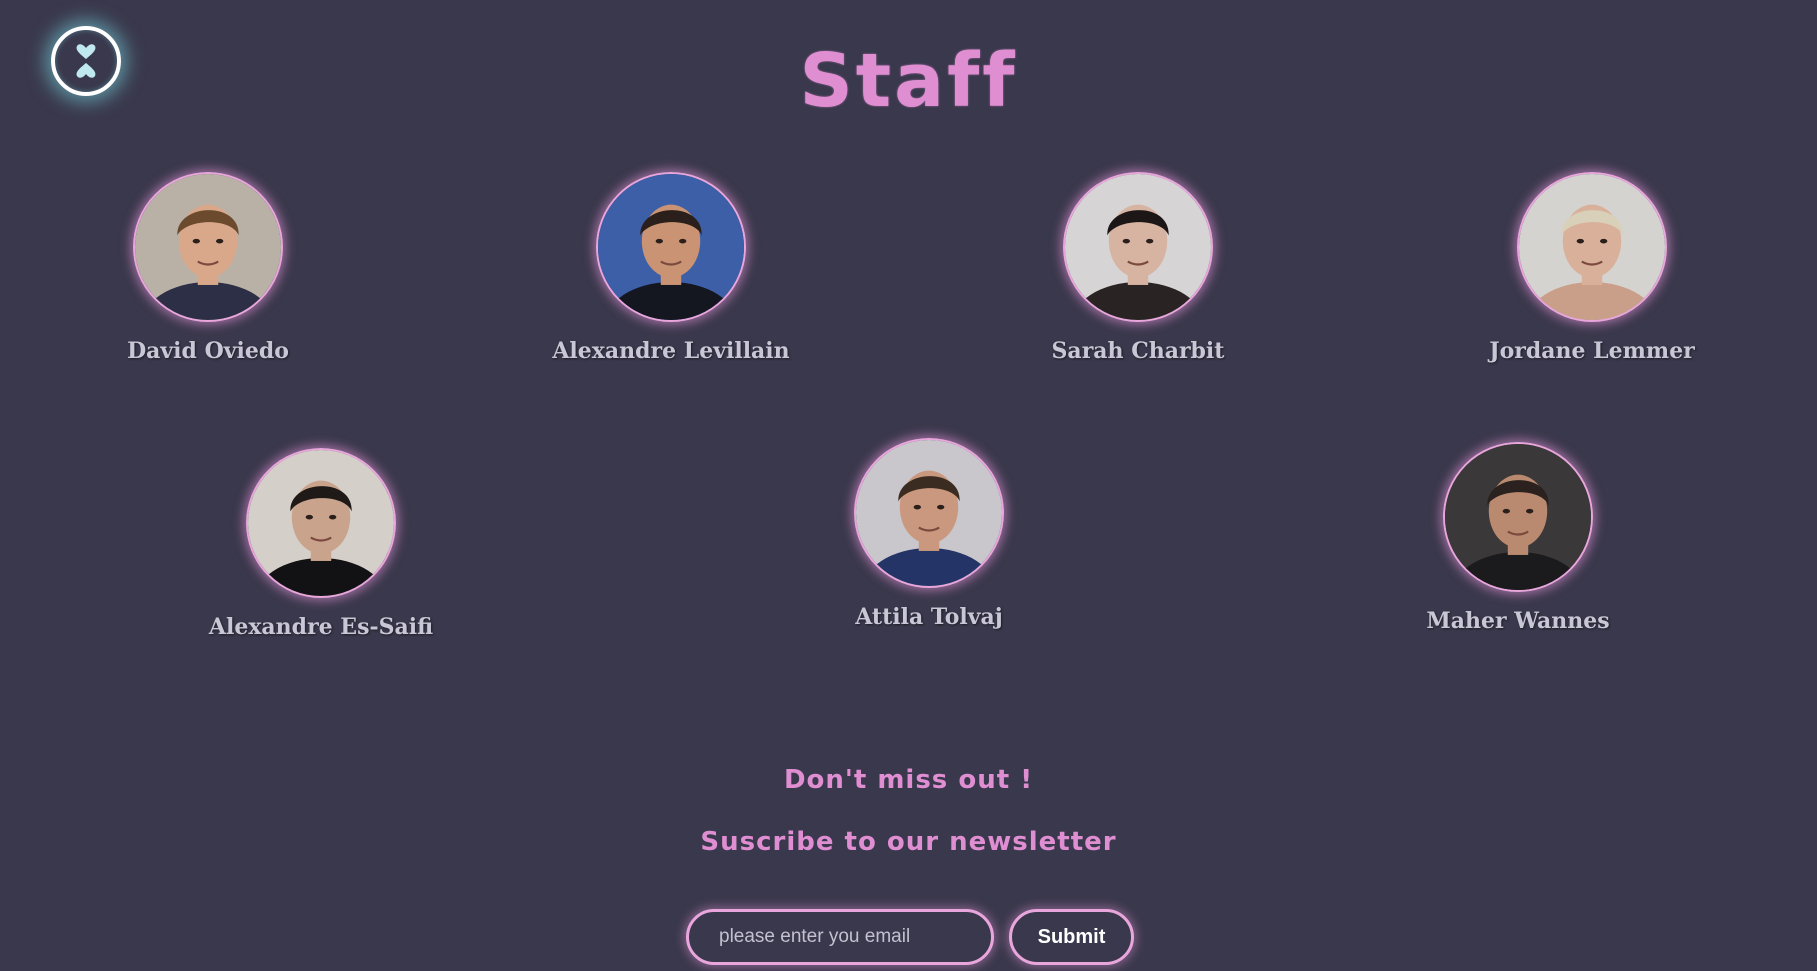 The image size is (1817, 971). I want to click on email-input, so click(840, 937).